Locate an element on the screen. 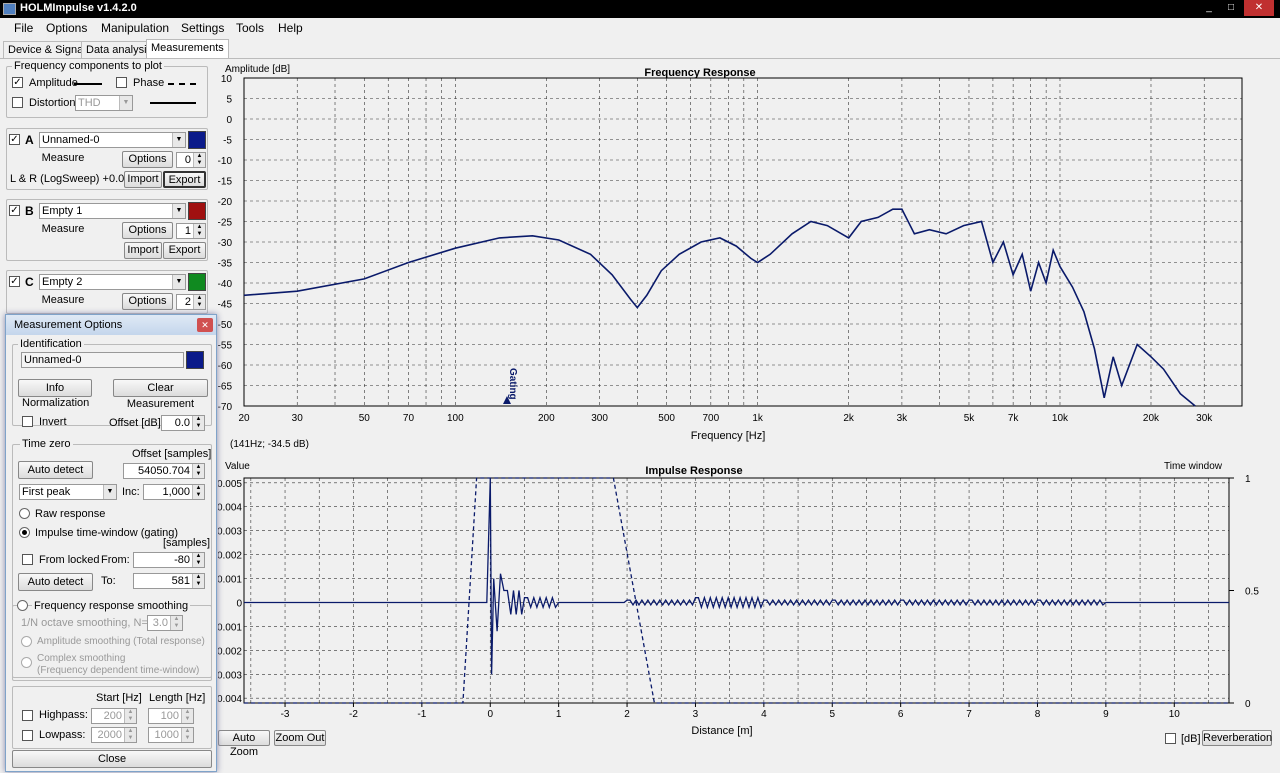 The width and height of the screenshot is (1280, 773). channel-c-spin: 2 ▲ ▼ is located at coordinates (191, 302).